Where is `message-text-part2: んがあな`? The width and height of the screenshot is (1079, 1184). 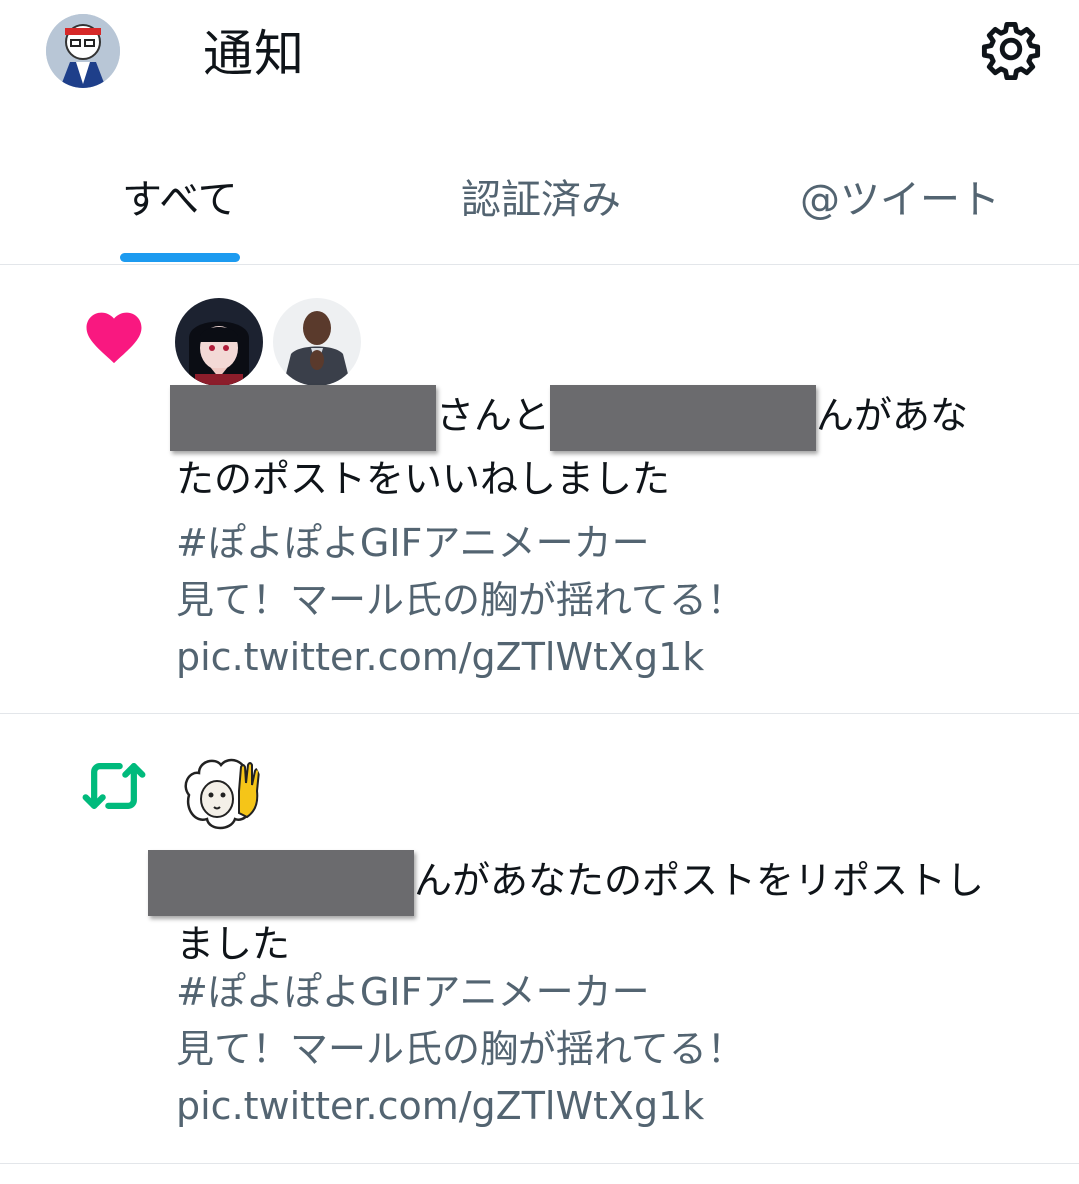 message-text-part2: んがあな is located at coordinates (892, 415).